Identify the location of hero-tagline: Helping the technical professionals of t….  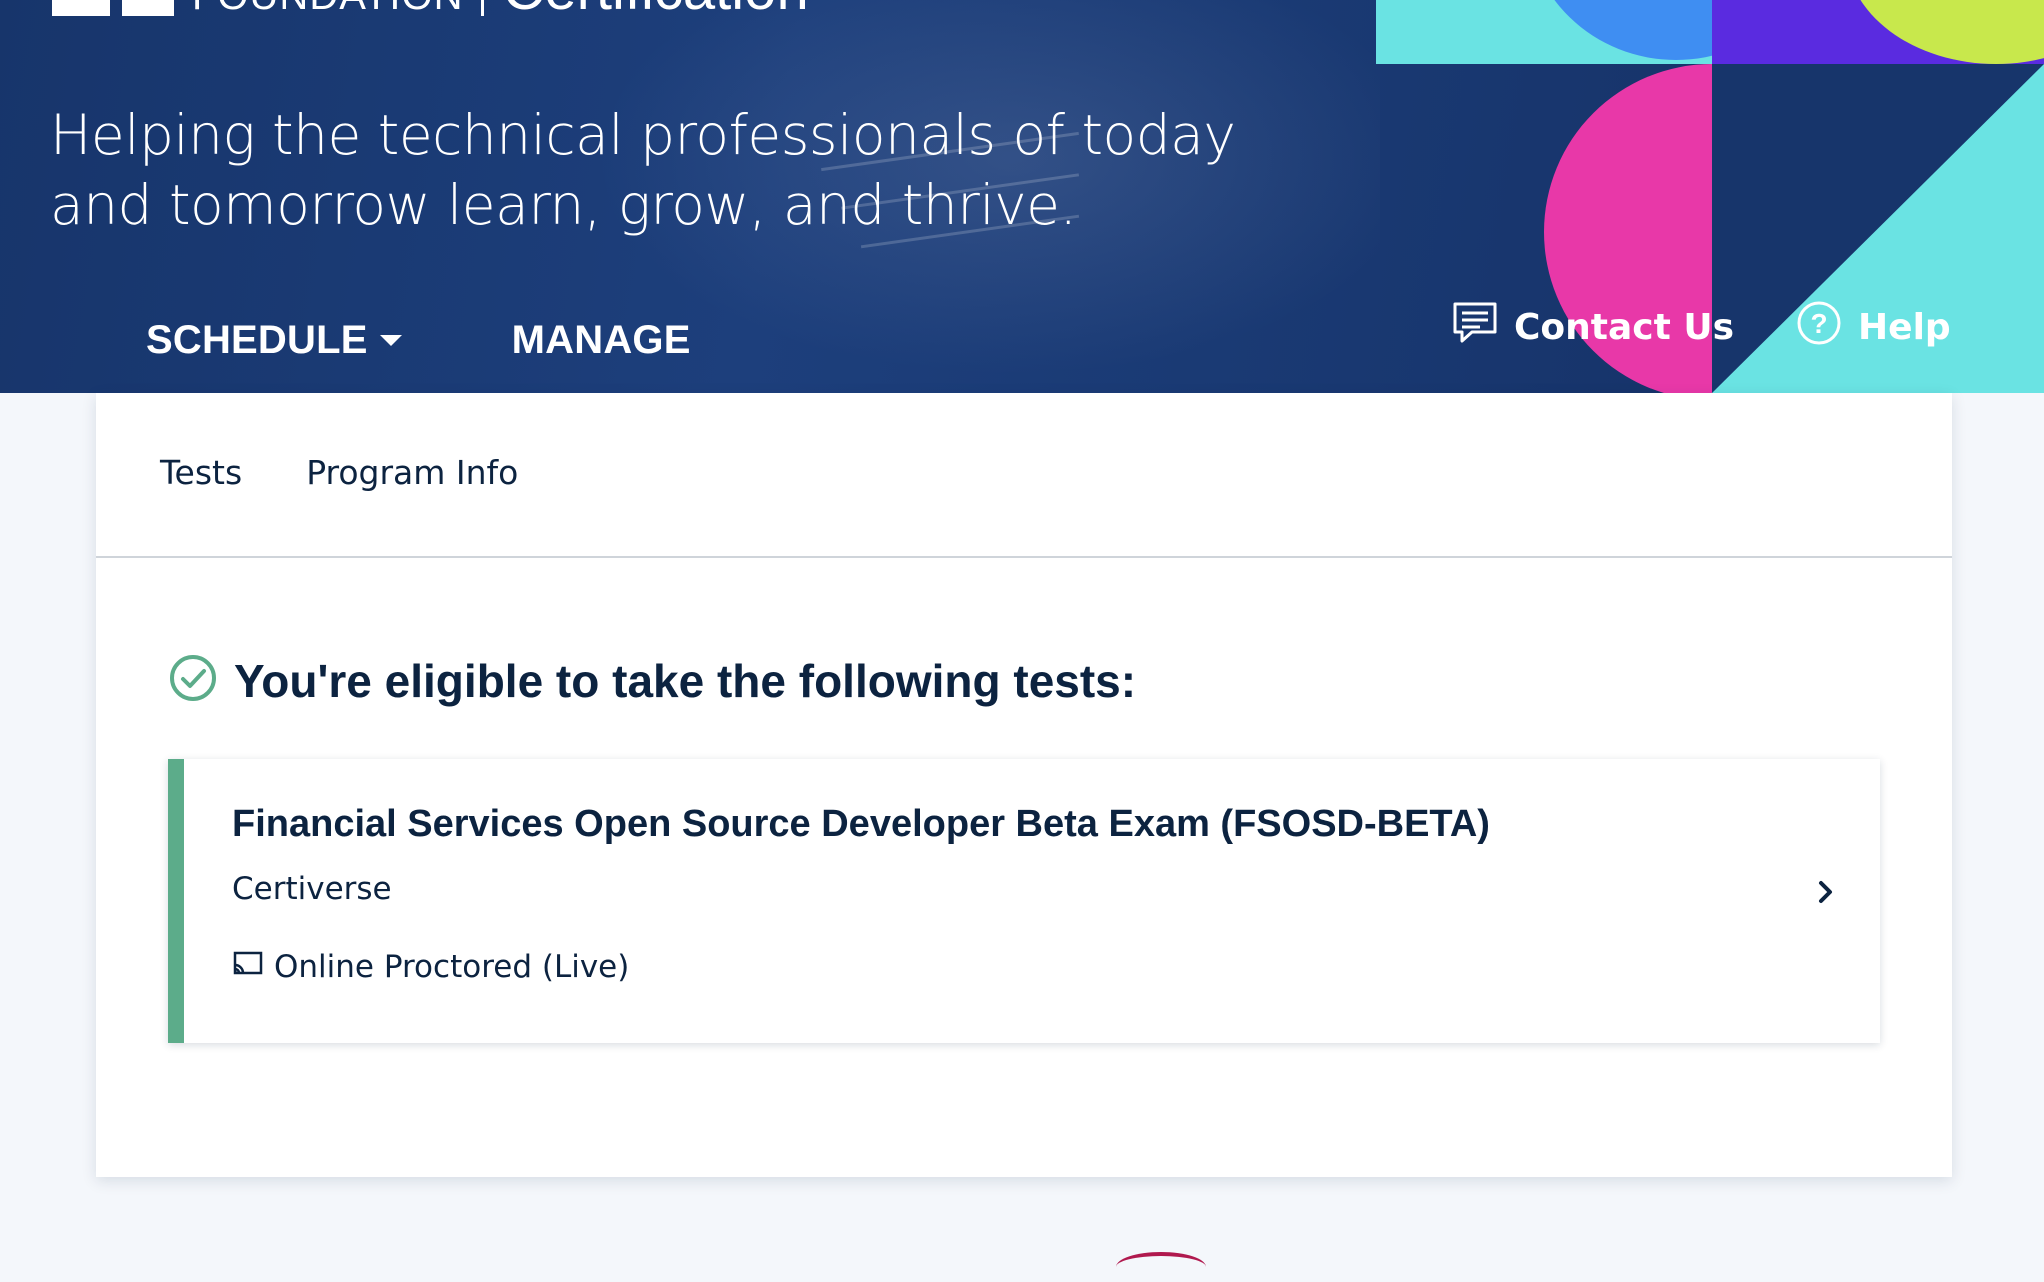
(690, 170).